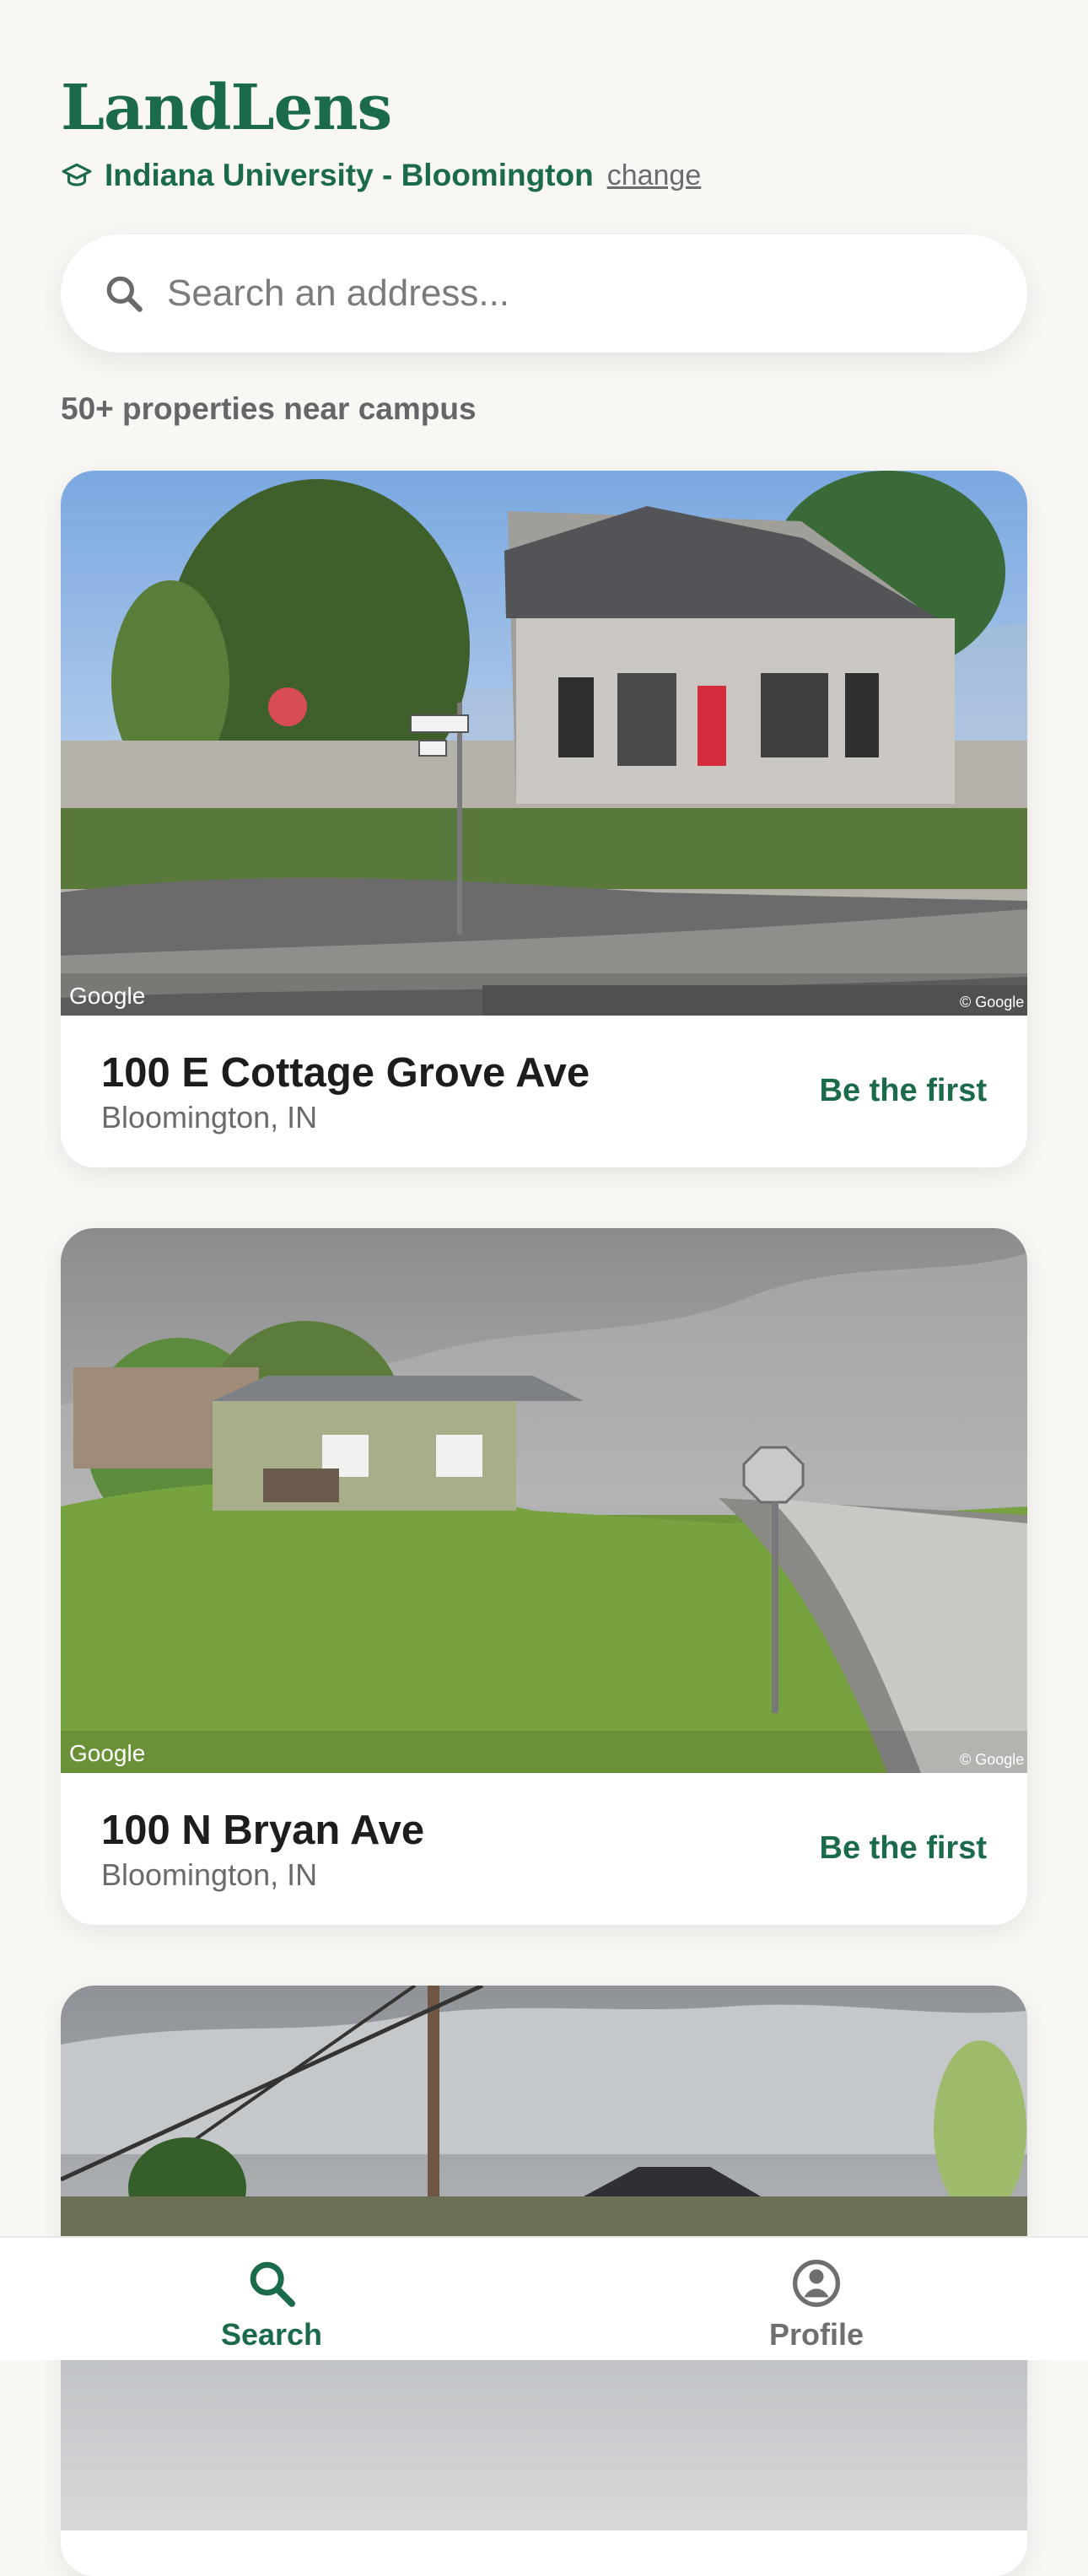 The height and width of the screenshot is (2576, 1088). What do you see at coordinates (816, 2334) in the screenshot?
I see `nav-profile-label: Profile` at bounding box center [816, 2334].